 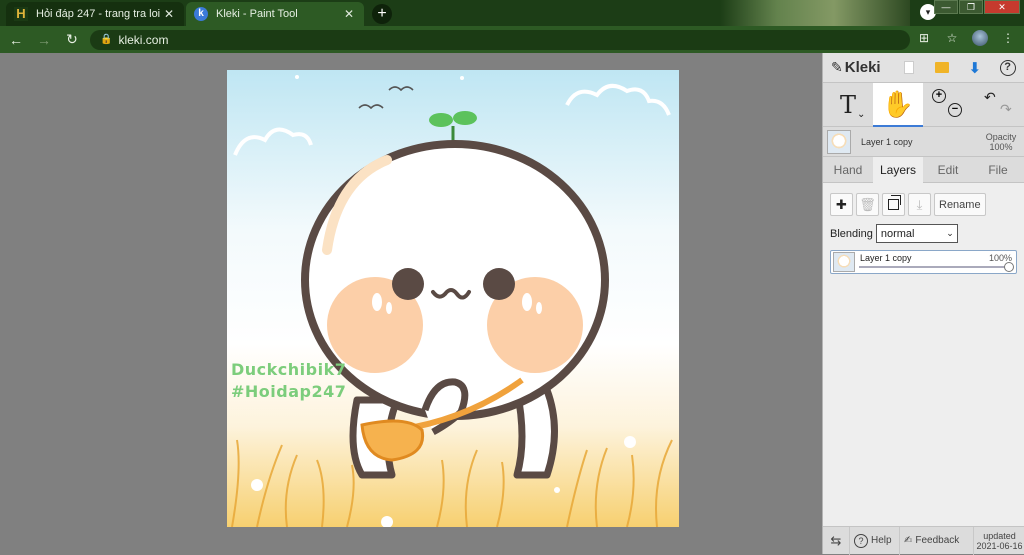 I want to click on kleki-logo-text: Kleki, so click(x=862, y=67).